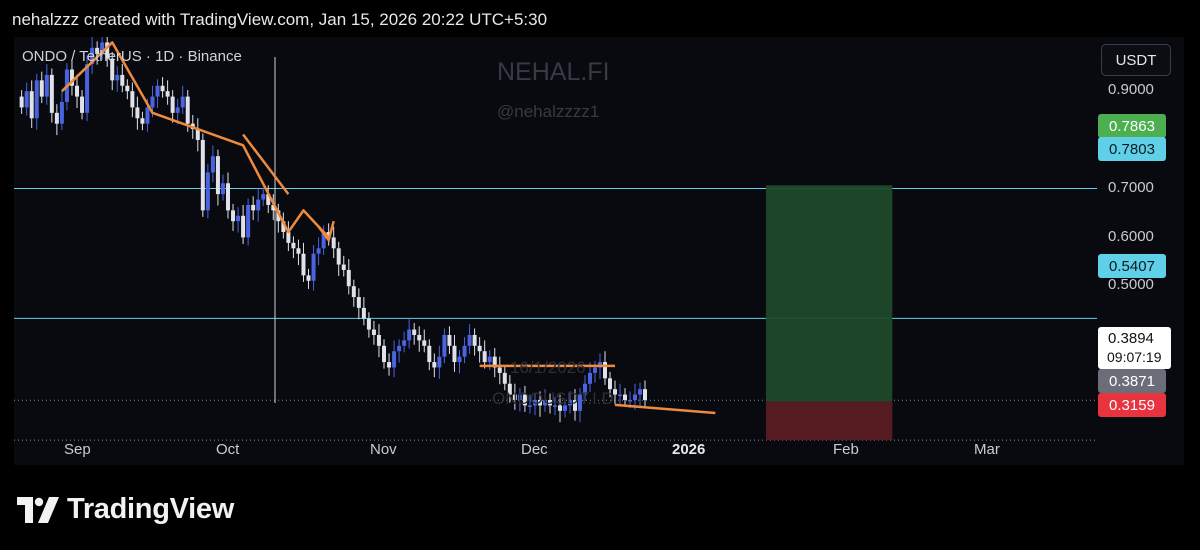 The height and width of the screenshot is (550, 1200). Describe the element at coordinates (195, 140) in the screenshot. I see `zigzag-annotation` at that location.